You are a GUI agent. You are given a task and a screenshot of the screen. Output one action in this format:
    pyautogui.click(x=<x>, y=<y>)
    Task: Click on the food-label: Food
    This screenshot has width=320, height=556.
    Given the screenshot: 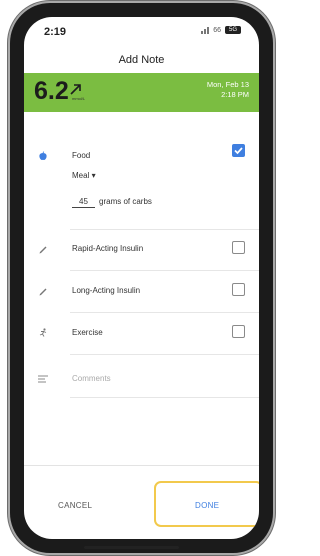 What is the action you would take?
    pyautogui.click(x=81, y=155)
    